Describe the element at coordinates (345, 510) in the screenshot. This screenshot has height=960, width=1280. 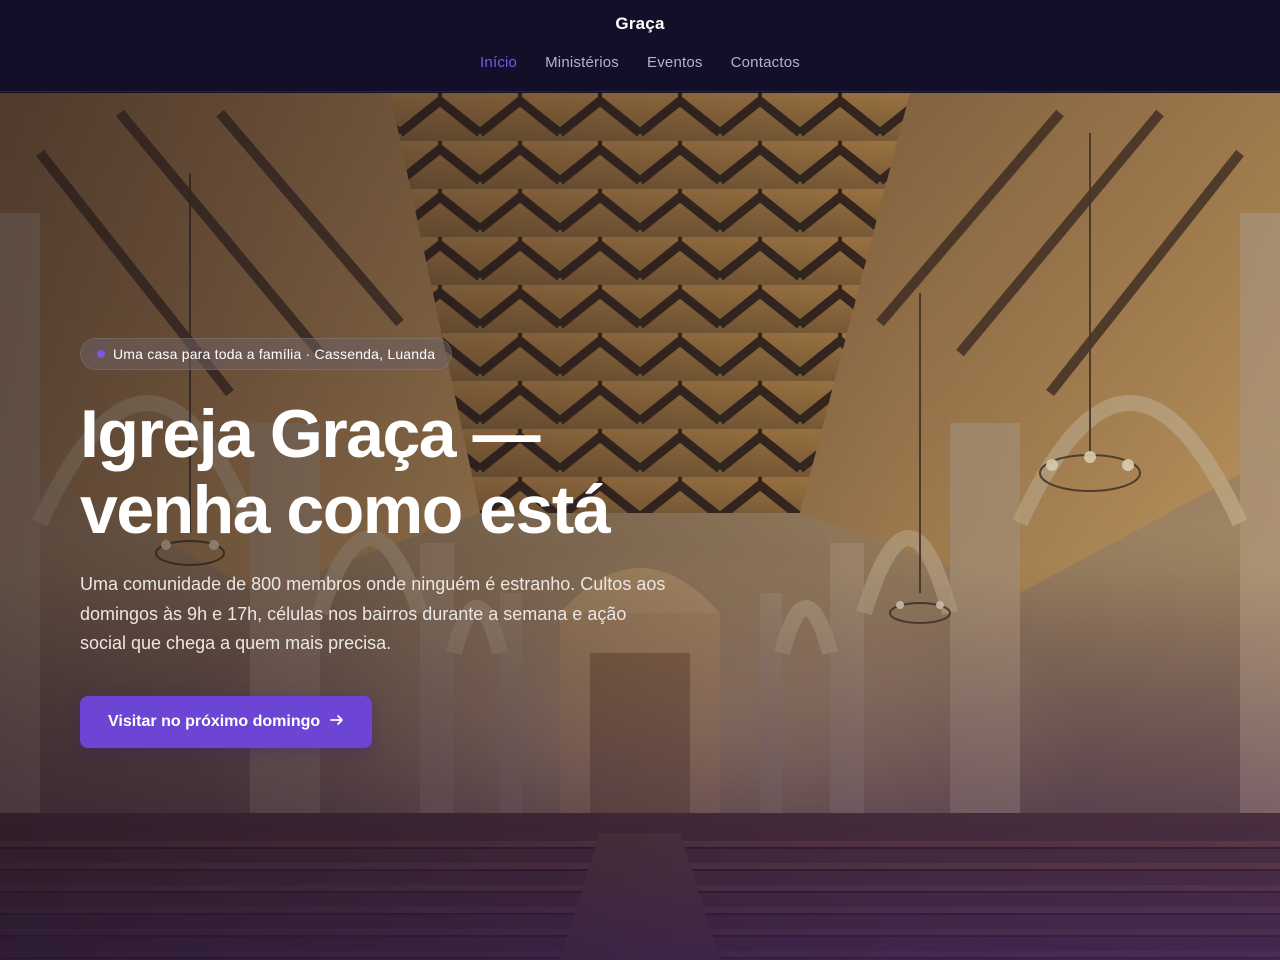
I see `hero-headline-line-2: venha como está` at that location.